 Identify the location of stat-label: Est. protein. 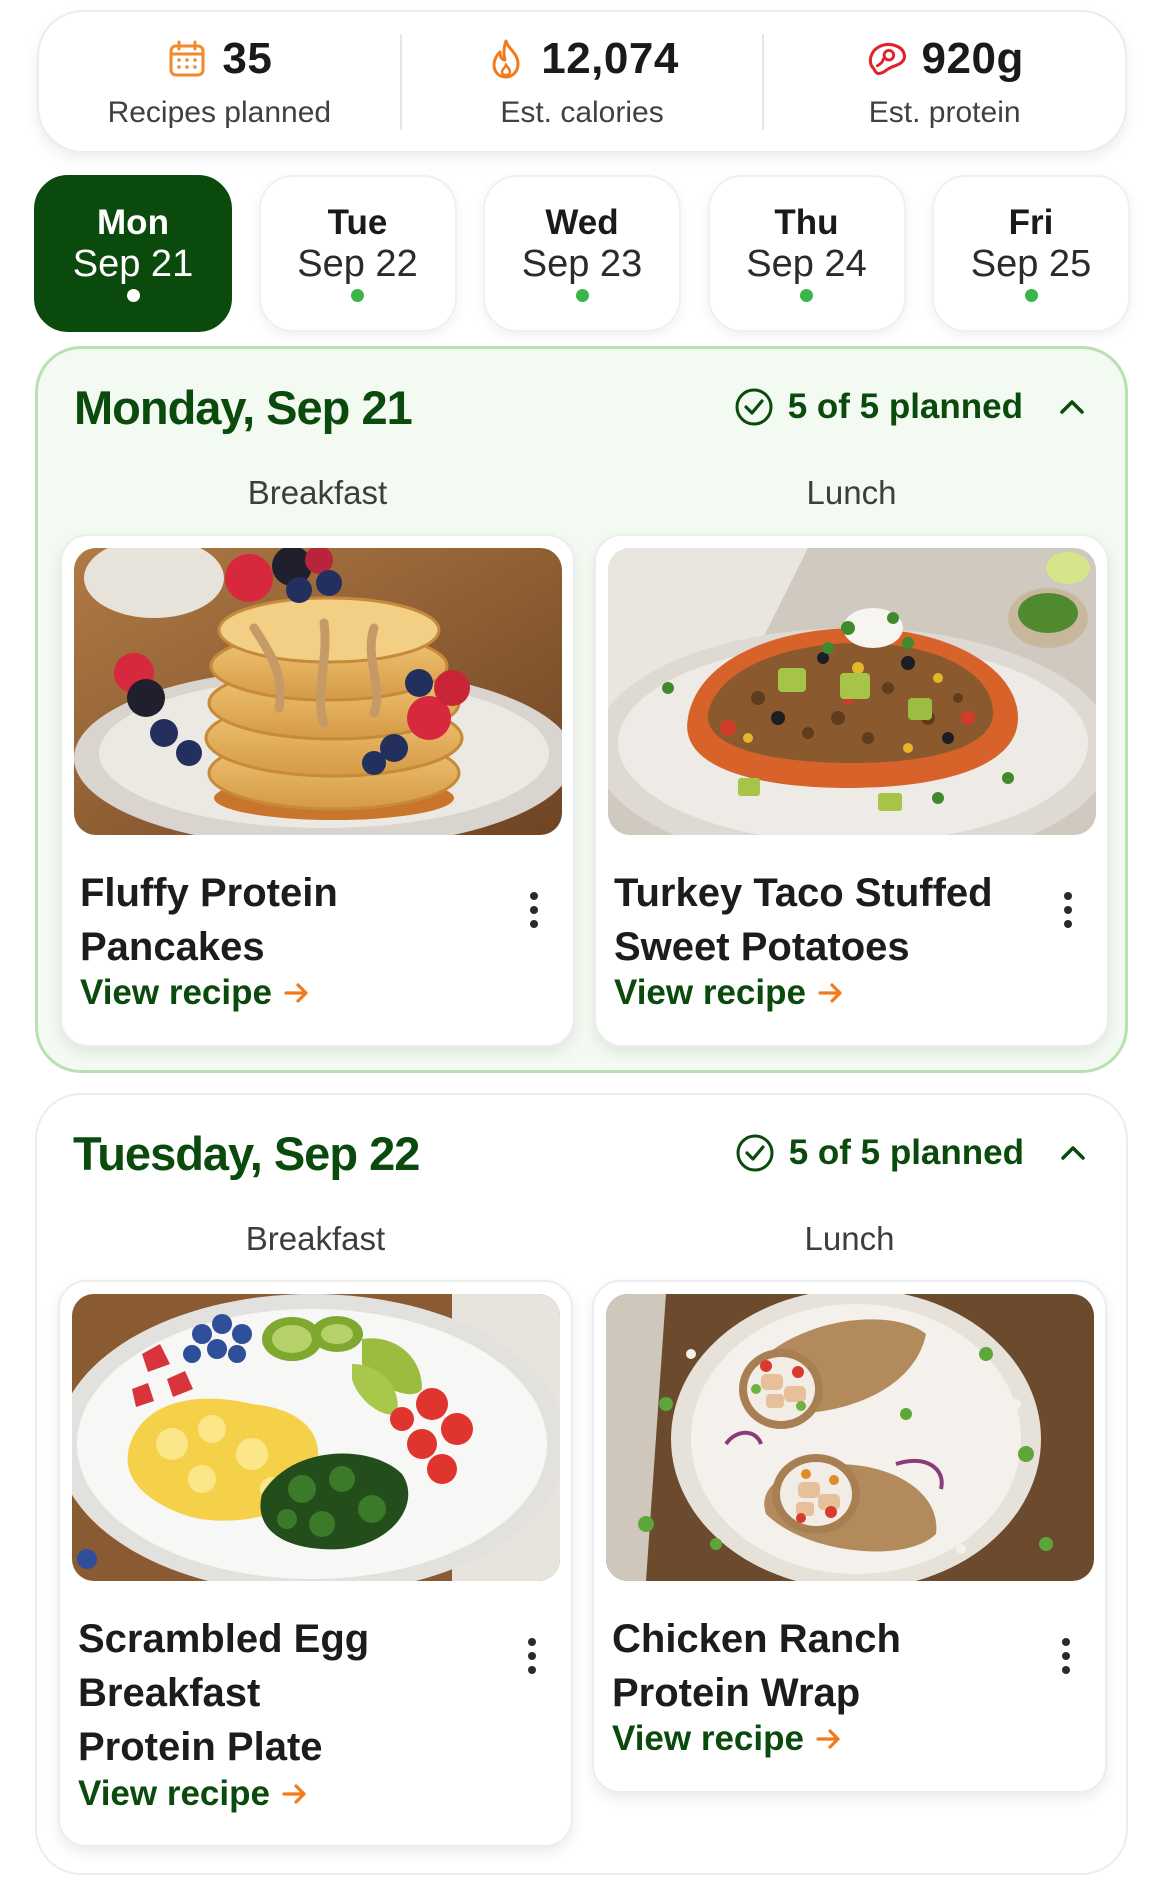
(944, 112).